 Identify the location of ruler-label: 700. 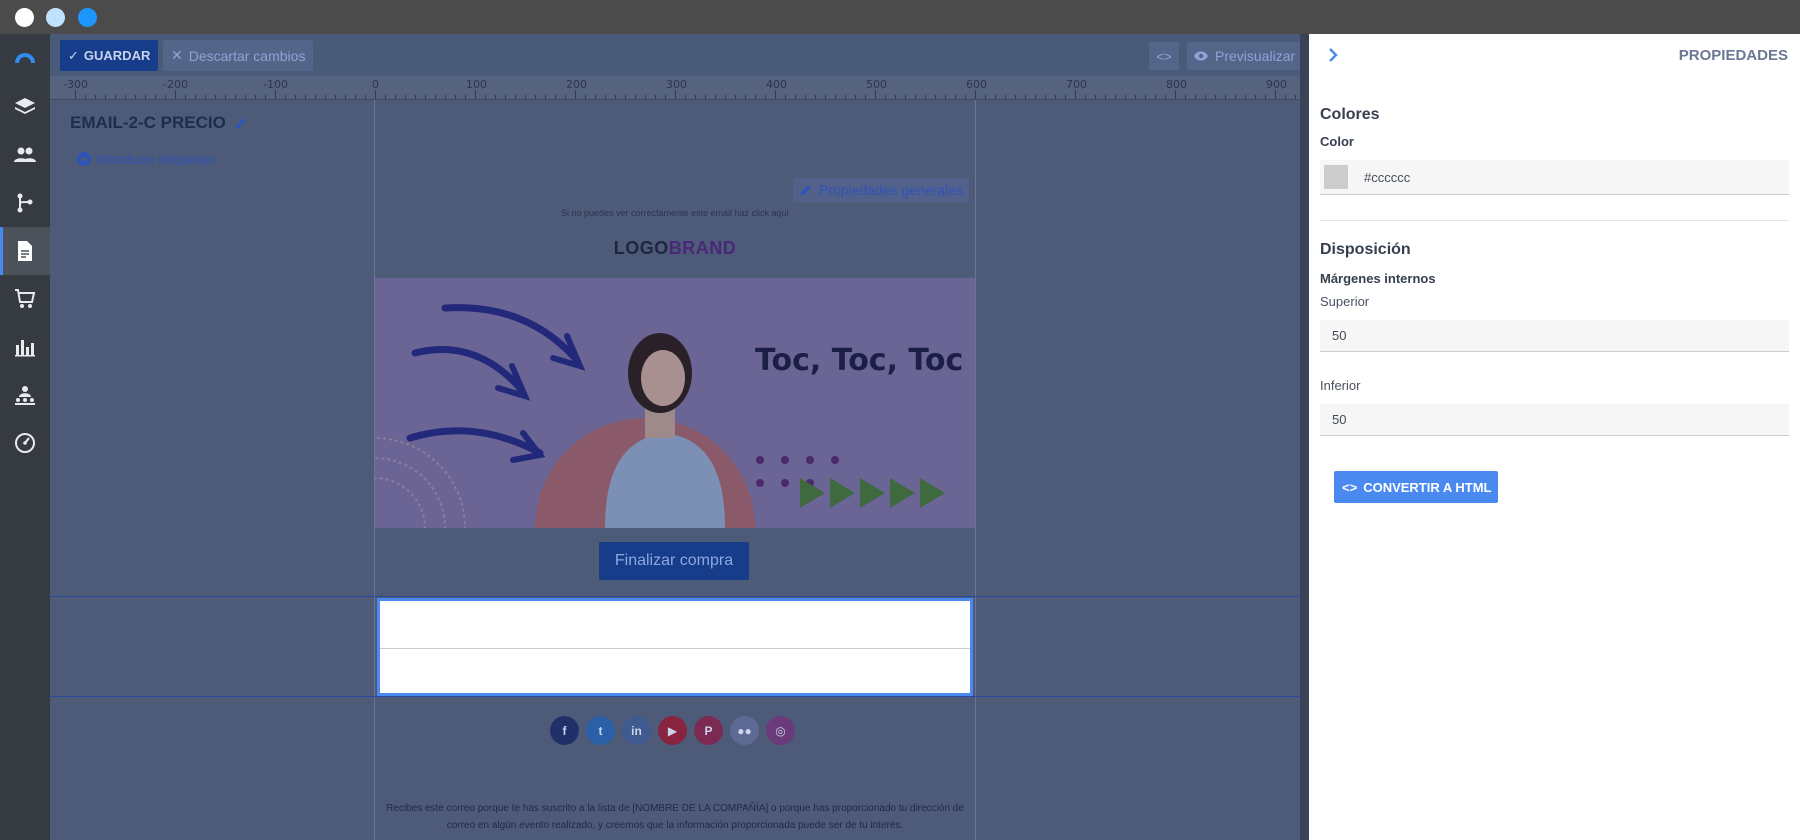
(1076, 84).